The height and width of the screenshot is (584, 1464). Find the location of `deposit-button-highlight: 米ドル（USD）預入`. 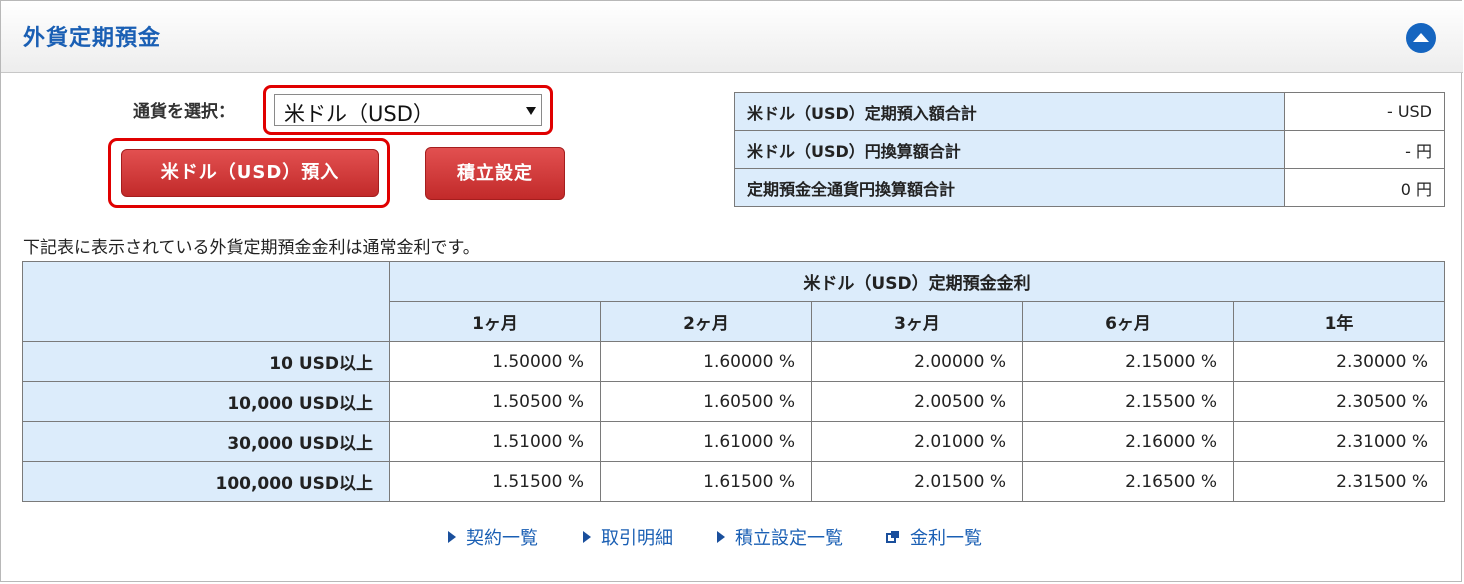

deposit-button-highlight: 米ドル（USD）預入 is located at coordinates (249, 173).